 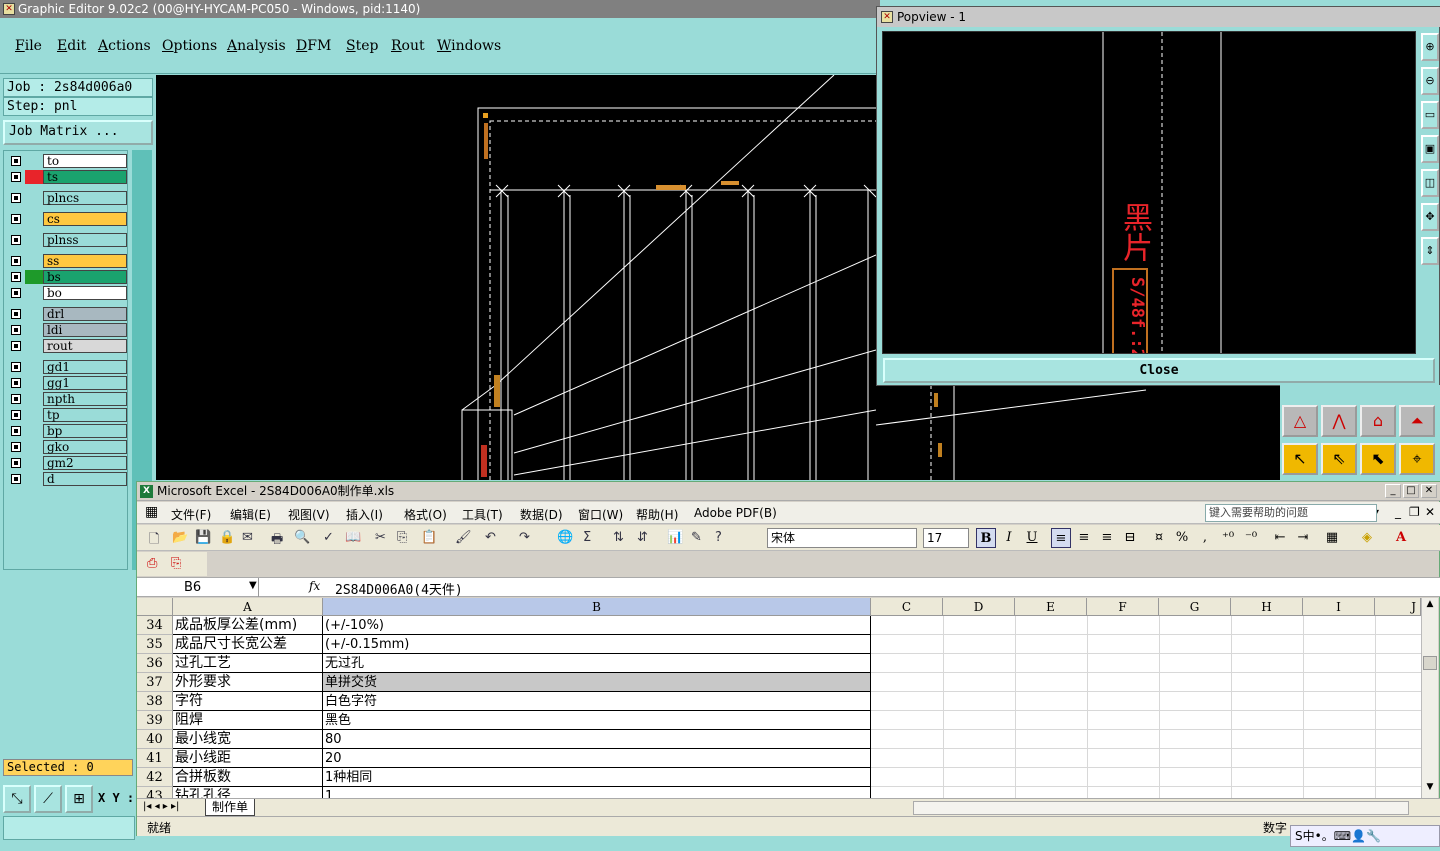 I want to click on layer-row-npth: npth, so click(x=67, y=399).